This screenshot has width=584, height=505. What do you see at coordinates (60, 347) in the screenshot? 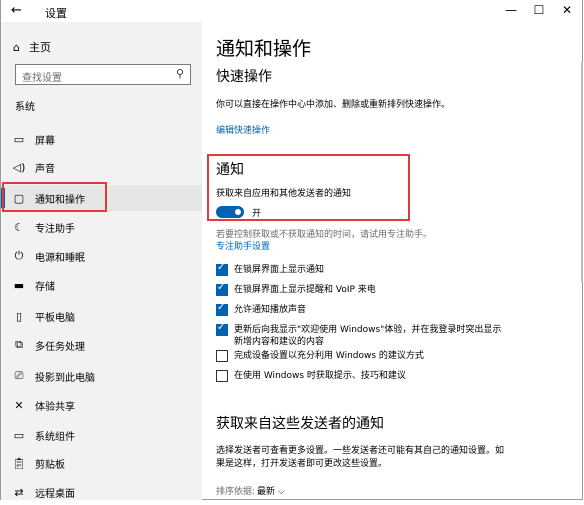
I see `sidebar-item-label: 多任务处理` at bounding box center [60, 347].